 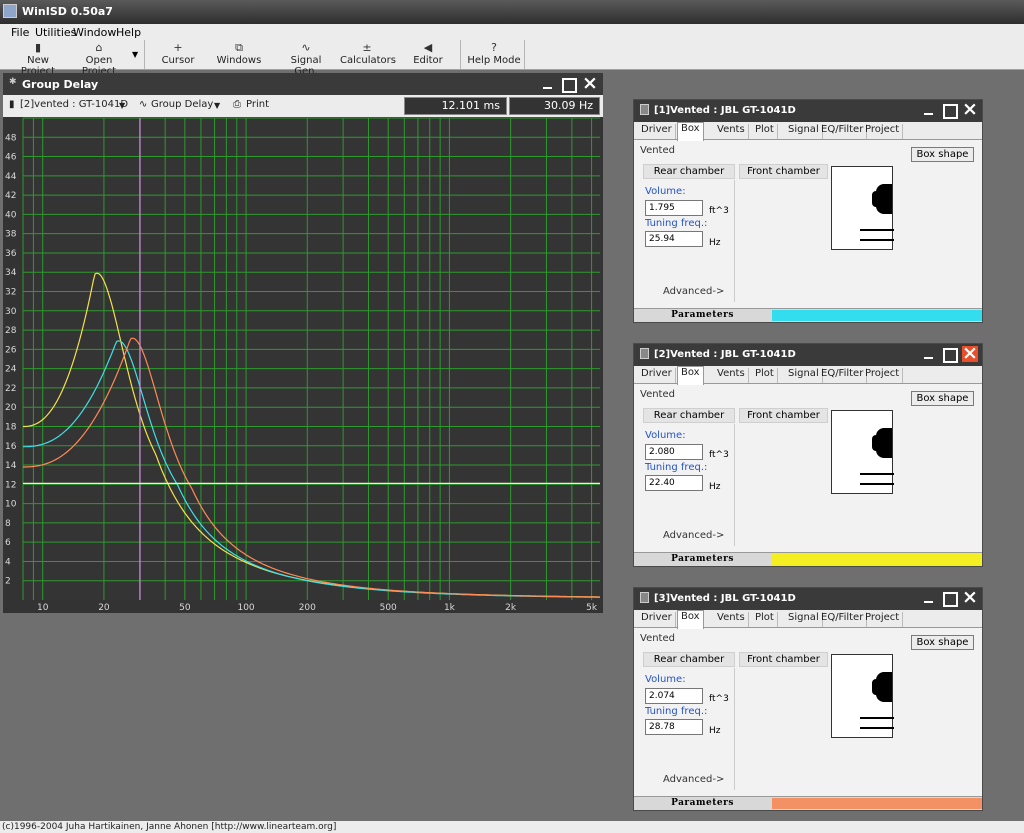 What do you see at coordinates (674, 696) in the screenshot?
I see `volume-input: 2.074` at bounding box center [674, 696].